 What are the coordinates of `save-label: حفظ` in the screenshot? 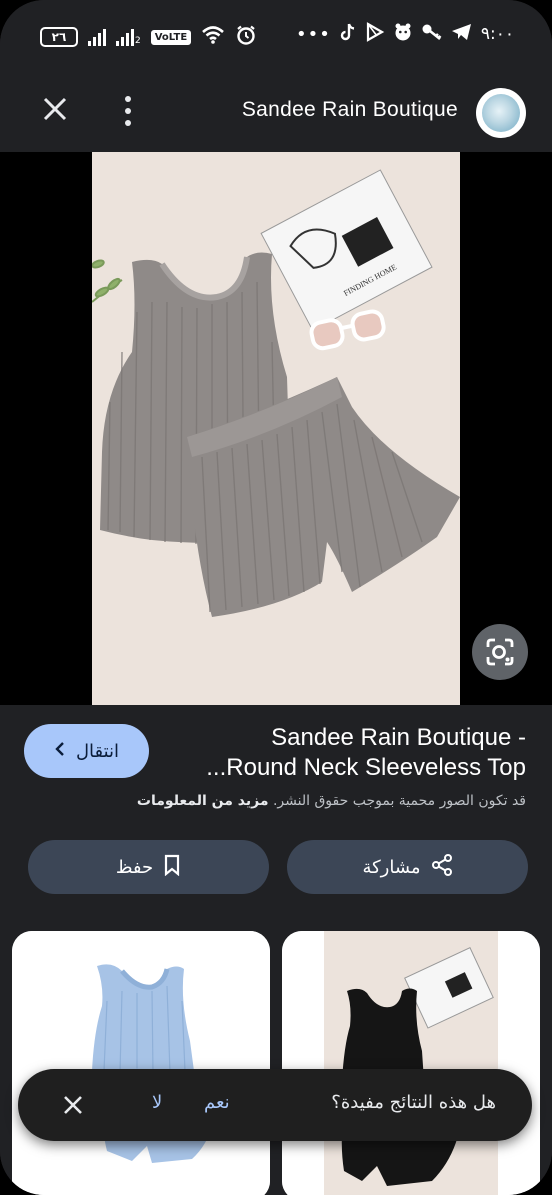 It's located at (134, 867).